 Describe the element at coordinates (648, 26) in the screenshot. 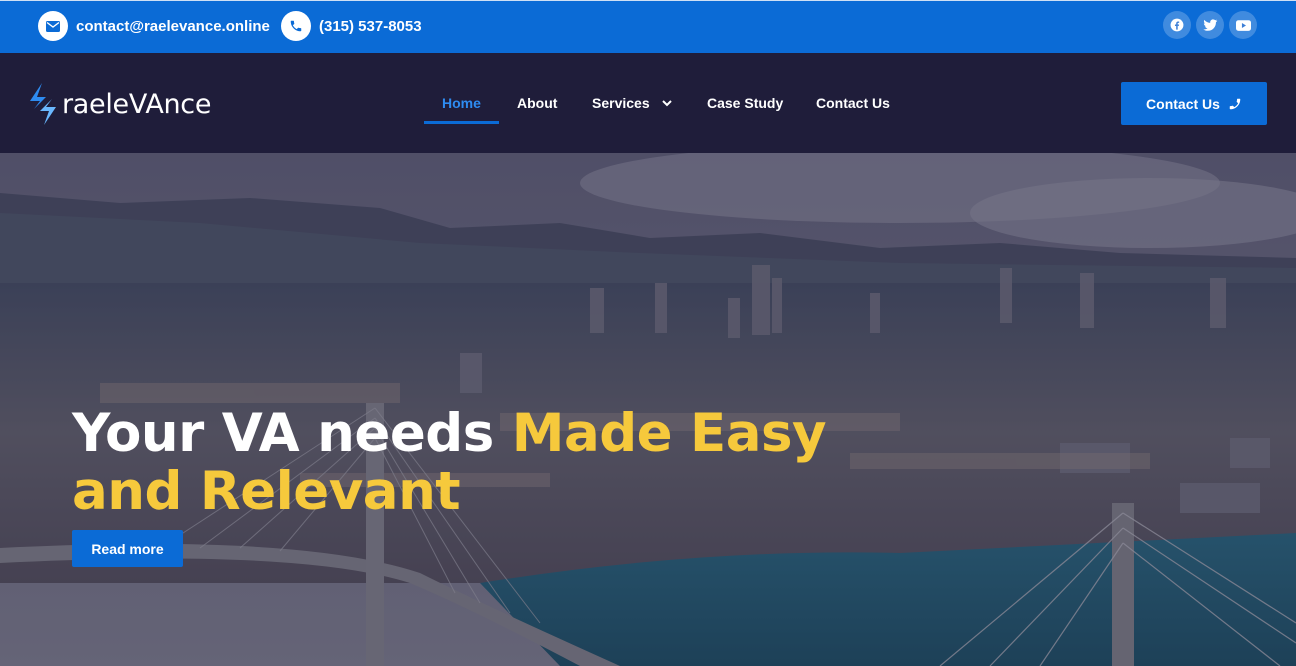

I see `top-contact-bar: contact@raelevance.online (315) 537-8053` at that location.